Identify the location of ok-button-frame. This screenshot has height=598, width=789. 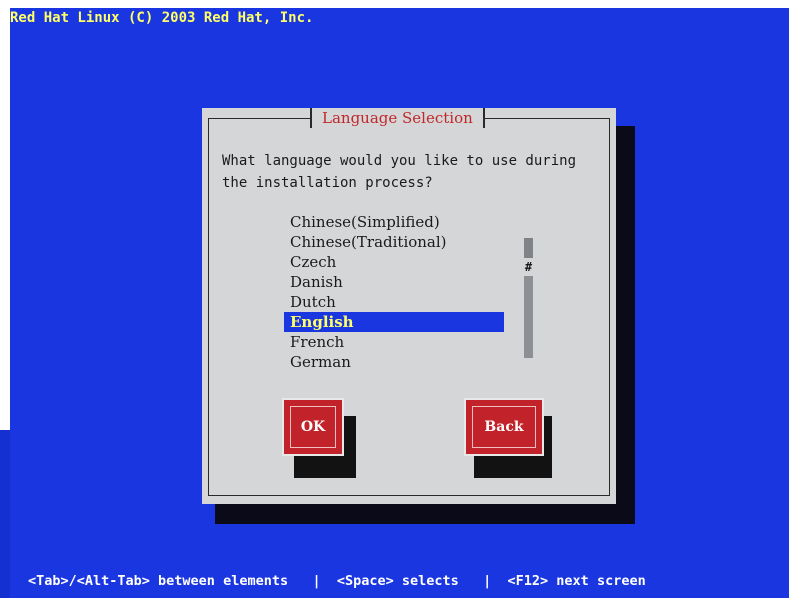
(313, 427).